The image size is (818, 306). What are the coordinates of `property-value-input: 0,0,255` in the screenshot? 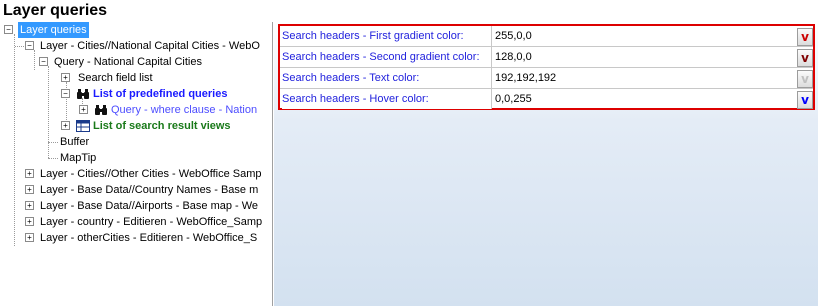 It's located at (644, 99).